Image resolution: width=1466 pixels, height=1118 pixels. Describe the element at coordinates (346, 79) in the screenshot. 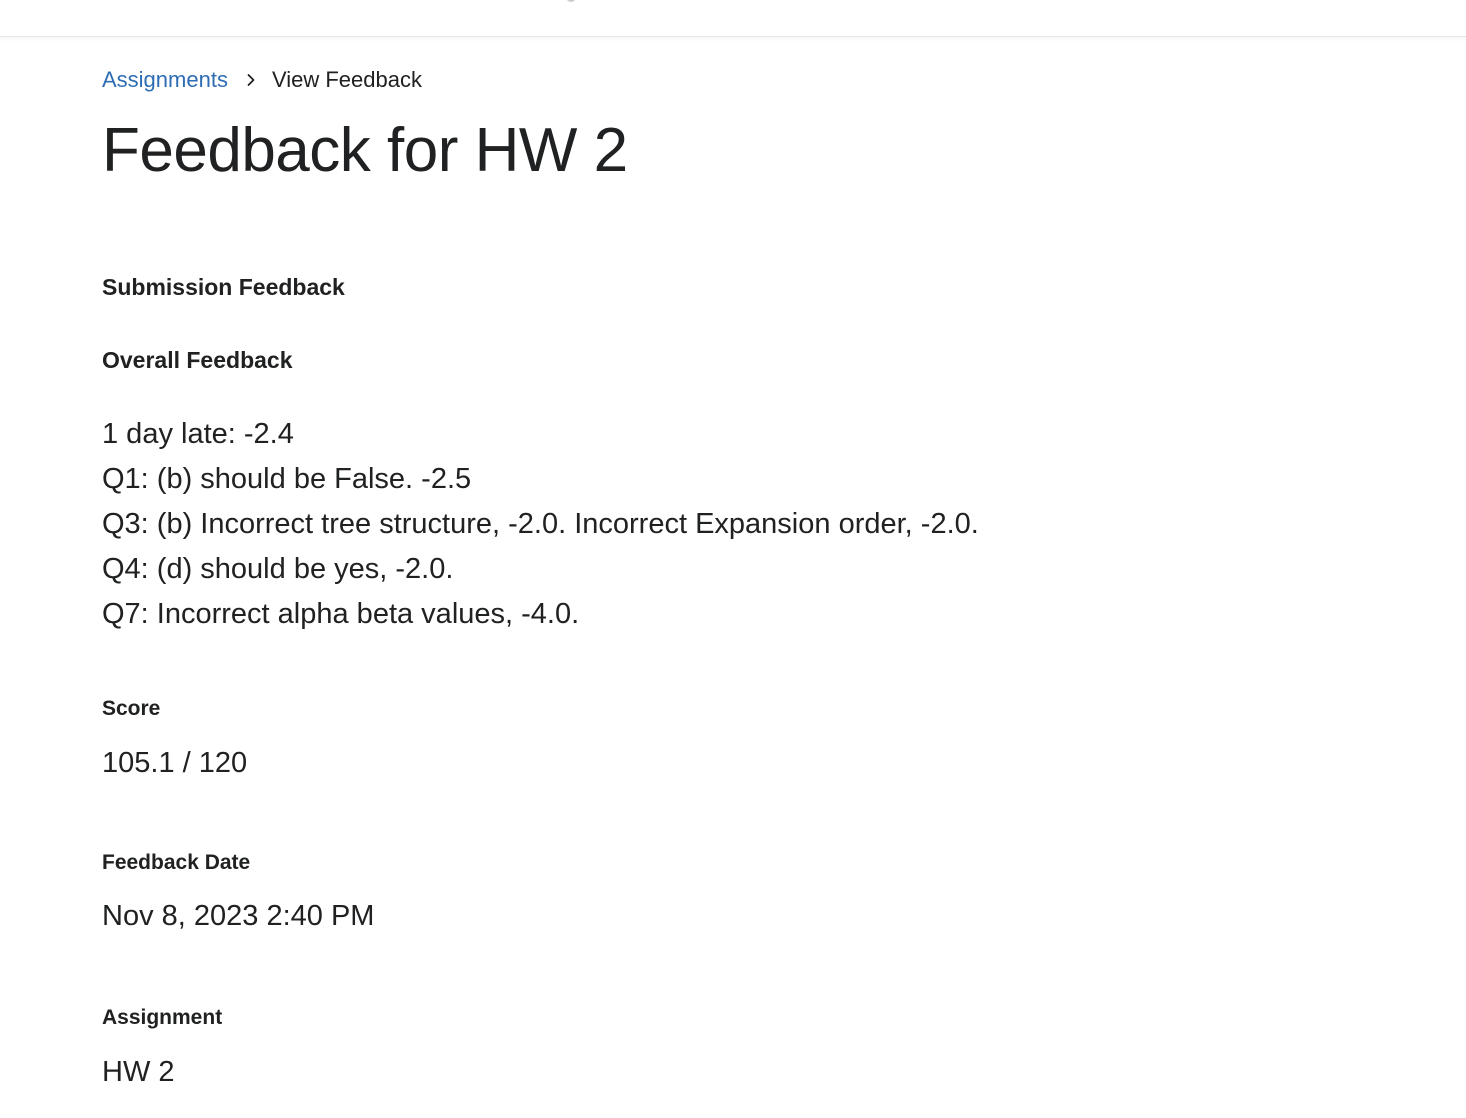

I see `breadcrumb-current: View Feedback` at that location.